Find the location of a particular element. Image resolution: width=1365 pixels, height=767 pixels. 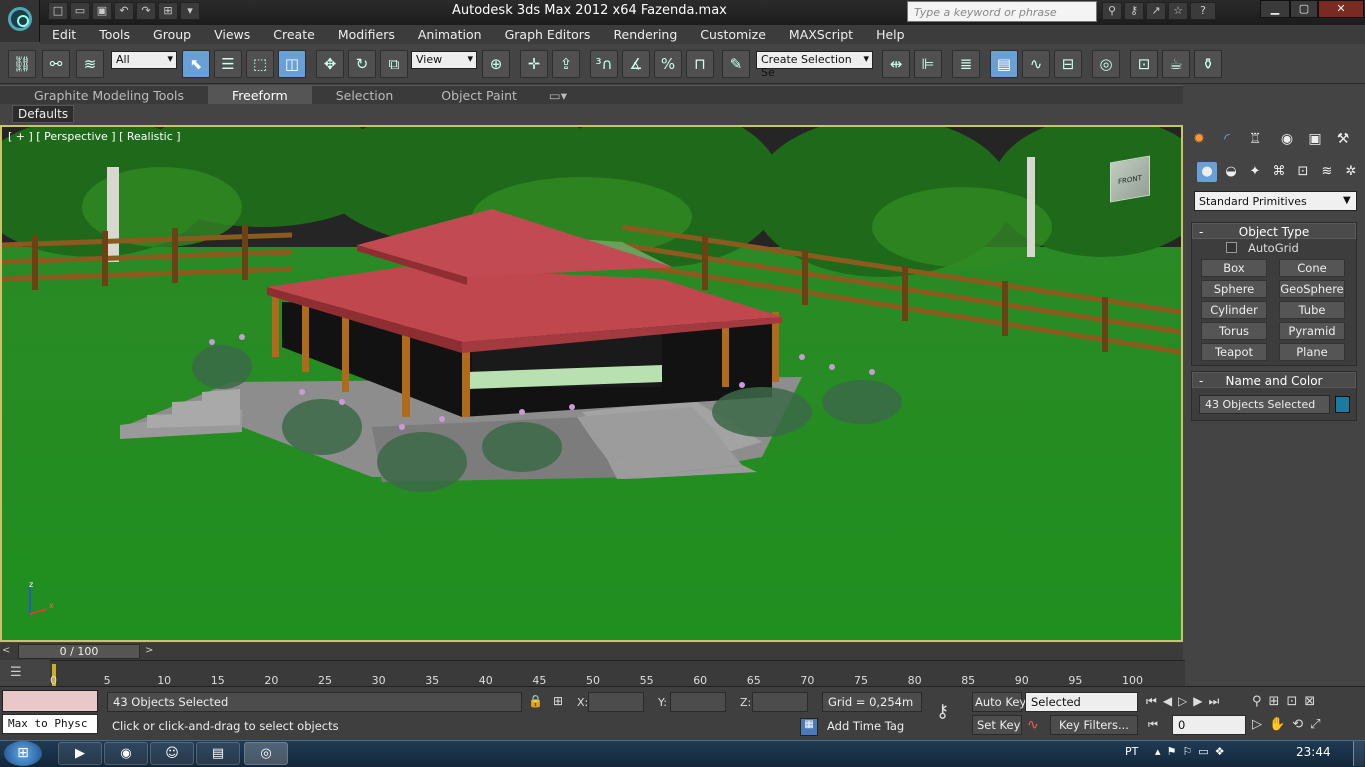

snaps-toggle-icon: ³∩ is located at coordinates (604, 64).